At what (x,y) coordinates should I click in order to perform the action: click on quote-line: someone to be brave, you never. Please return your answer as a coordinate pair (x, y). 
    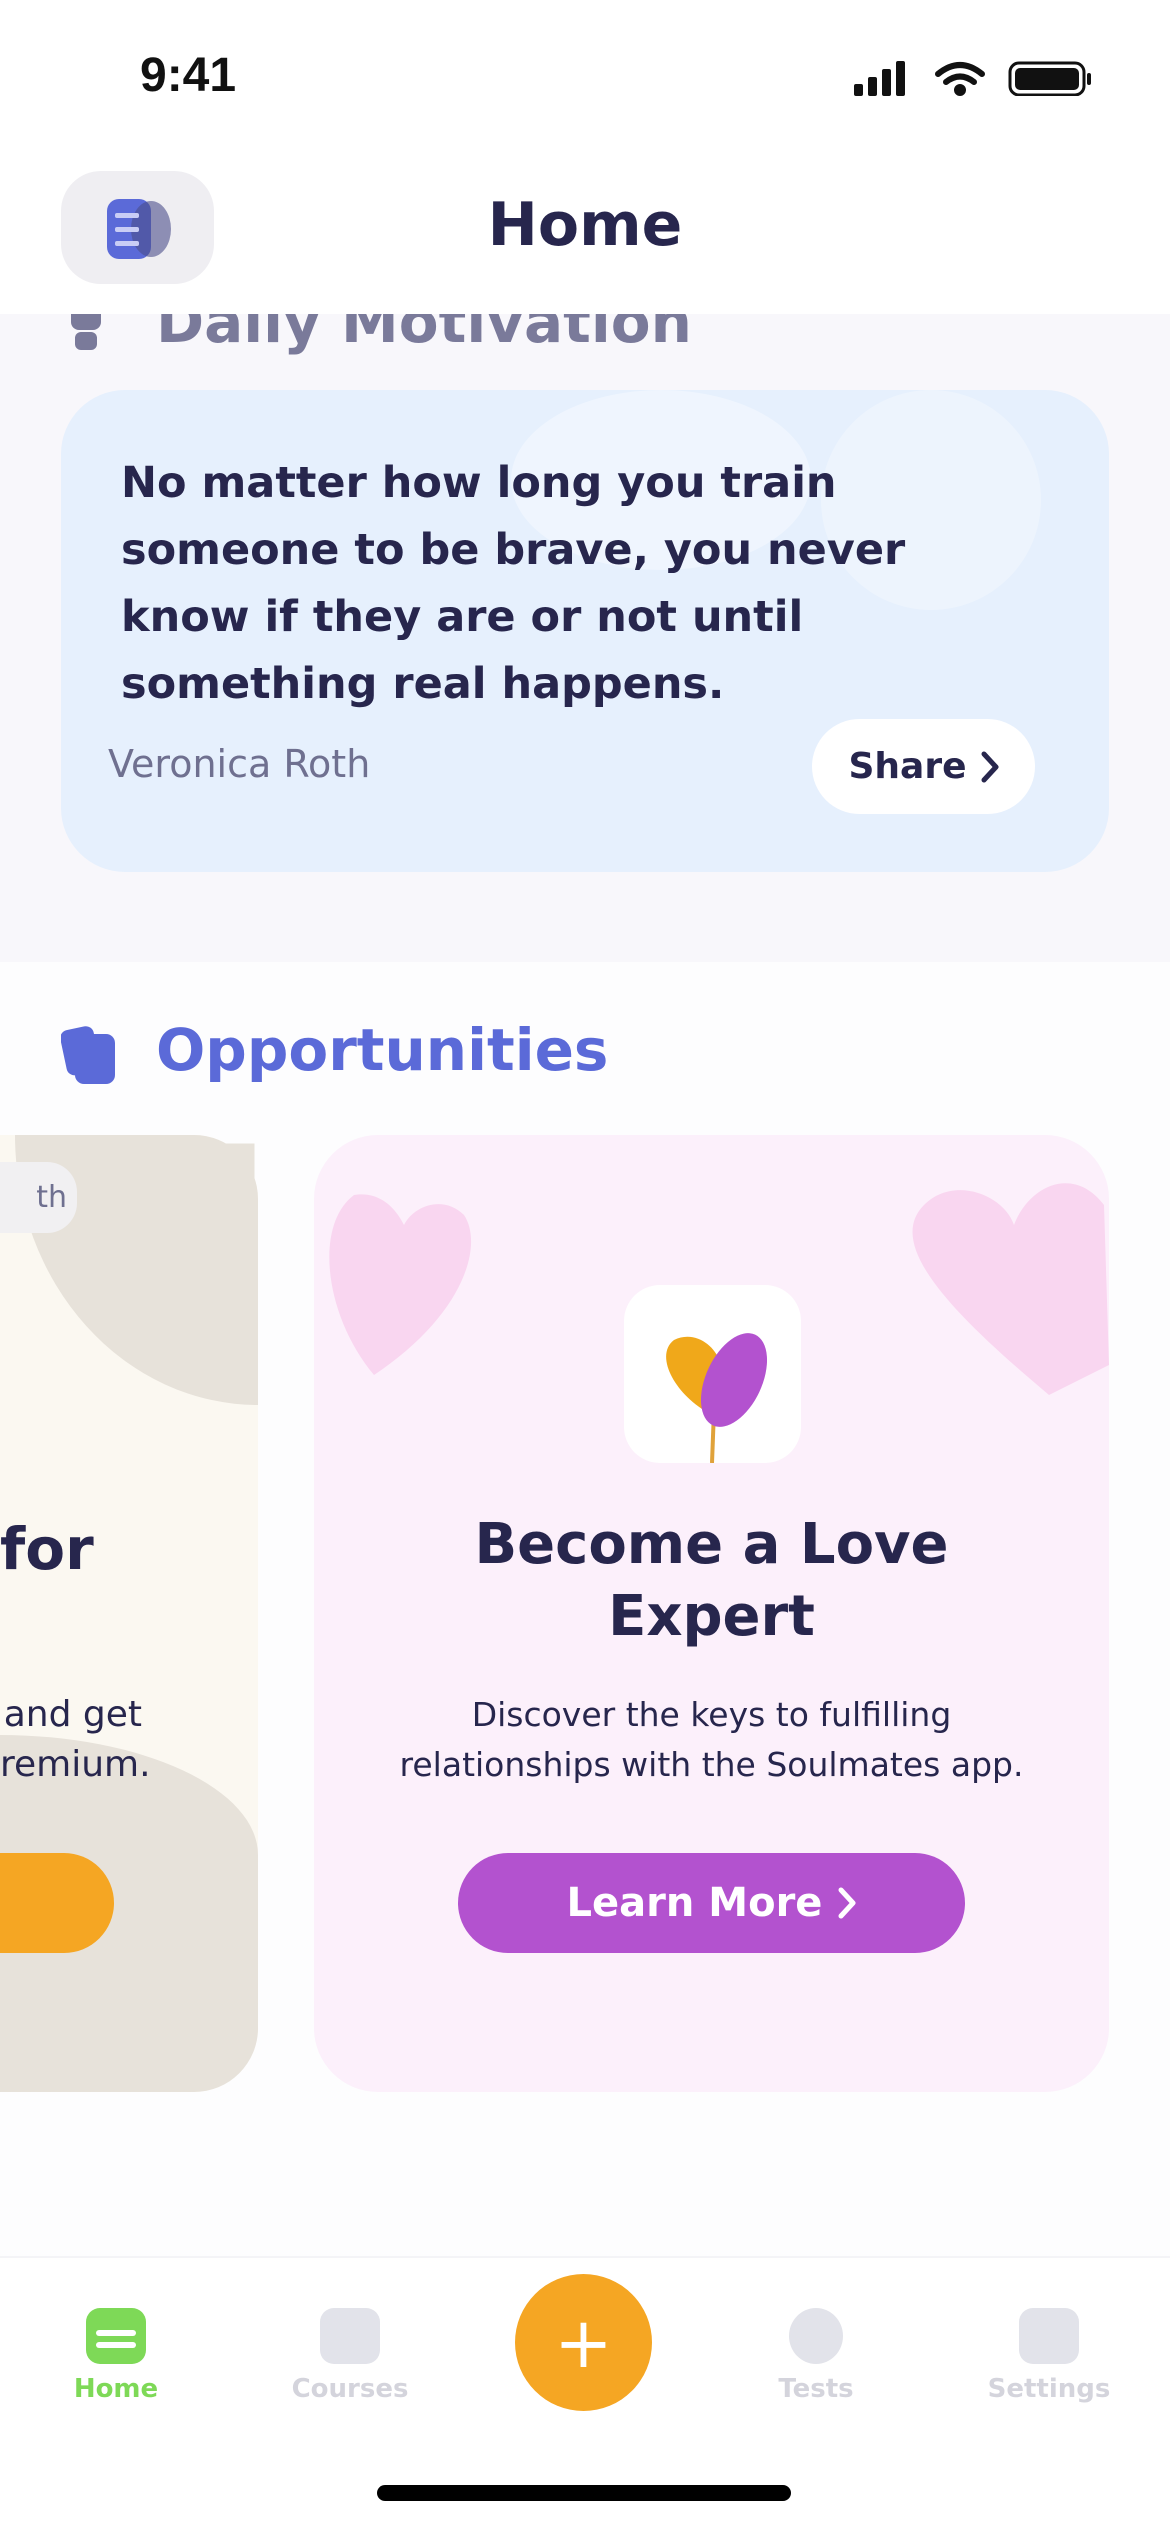
    Looking at the image, I should click on (513, 550).